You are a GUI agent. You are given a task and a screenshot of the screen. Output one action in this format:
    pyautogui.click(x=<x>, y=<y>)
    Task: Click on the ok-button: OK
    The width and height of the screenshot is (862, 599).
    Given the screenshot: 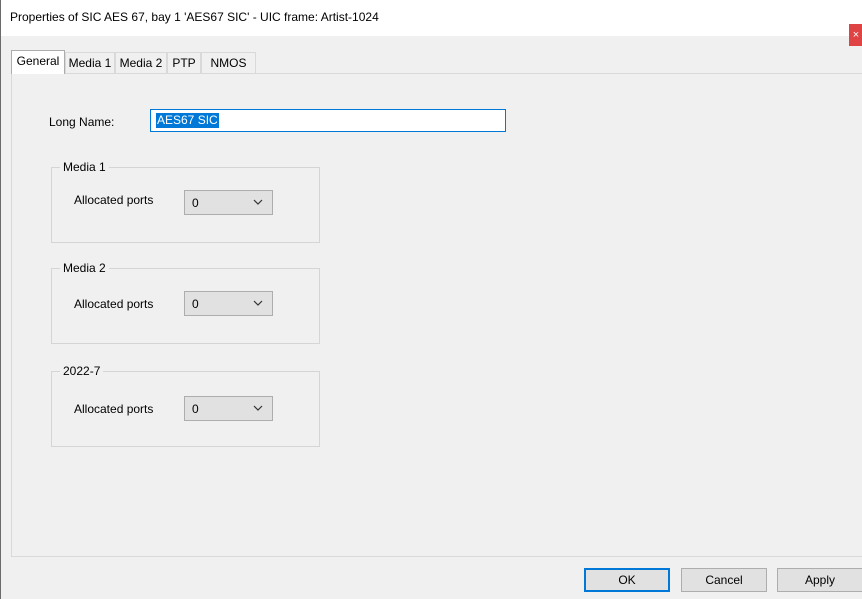 What is the action you would take?
    pyautogui.click(x=627, y=580)
    